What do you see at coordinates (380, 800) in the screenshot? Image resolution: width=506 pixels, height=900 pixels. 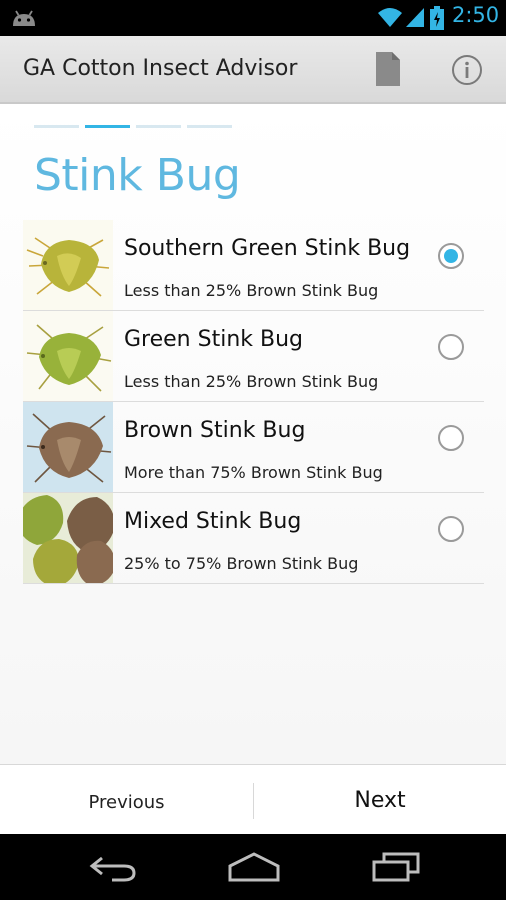 I see `next-button: Next` at bounding box center [380, 800].